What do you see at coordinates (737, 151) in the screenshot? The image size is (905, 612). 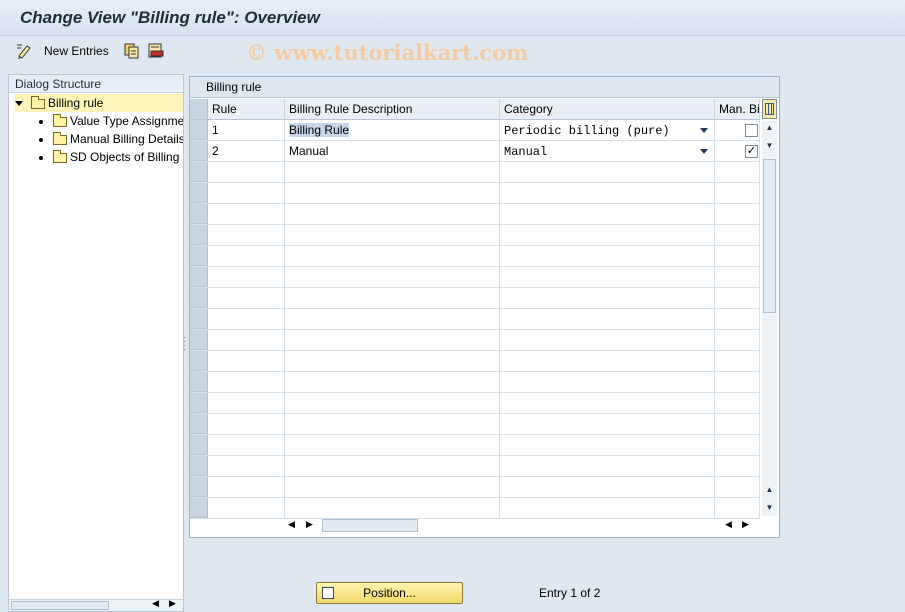 I see `cell-manual: ✓` at bounding box center [737, 151].